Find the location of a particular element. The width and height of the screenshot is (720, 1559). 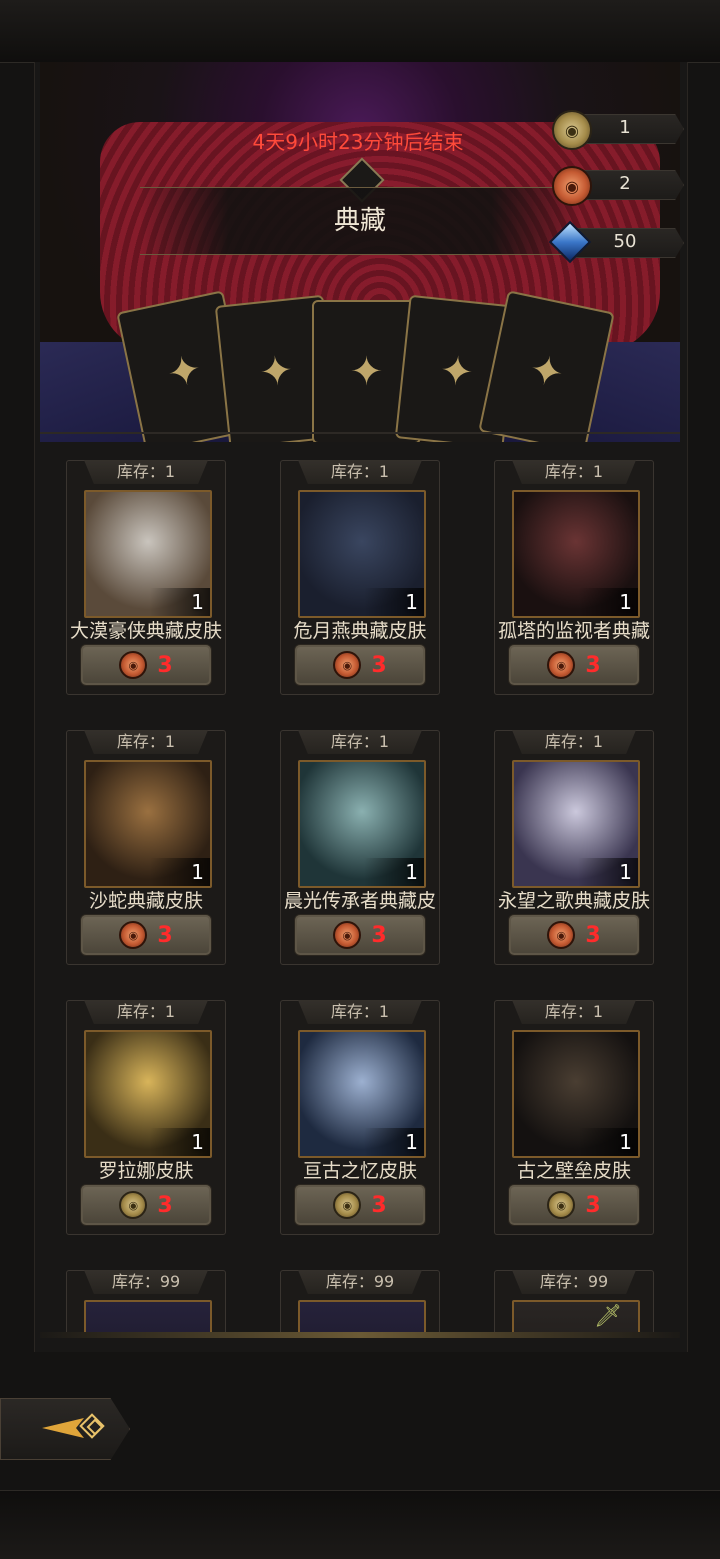

panel-bottom-edge is located at coordinates (360, 1335).